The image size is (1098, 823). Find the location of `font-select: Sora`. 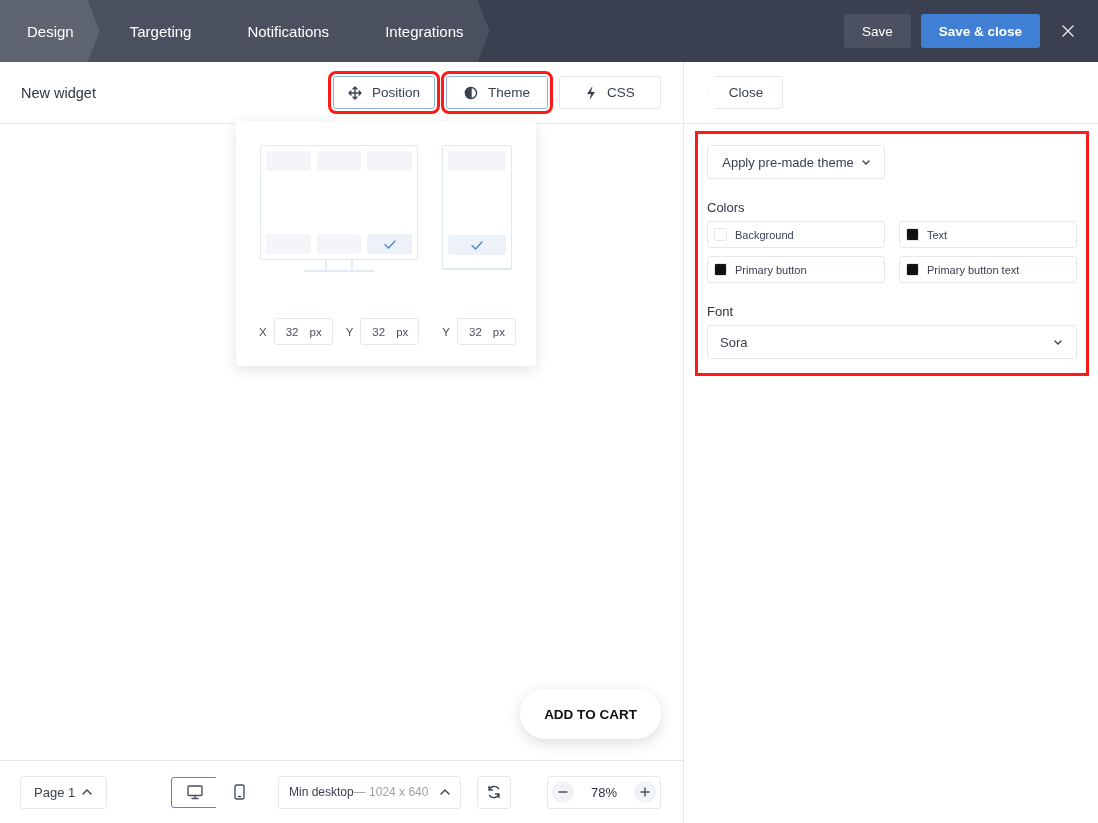

font-select: Sora is located at coordinates (892, 342).